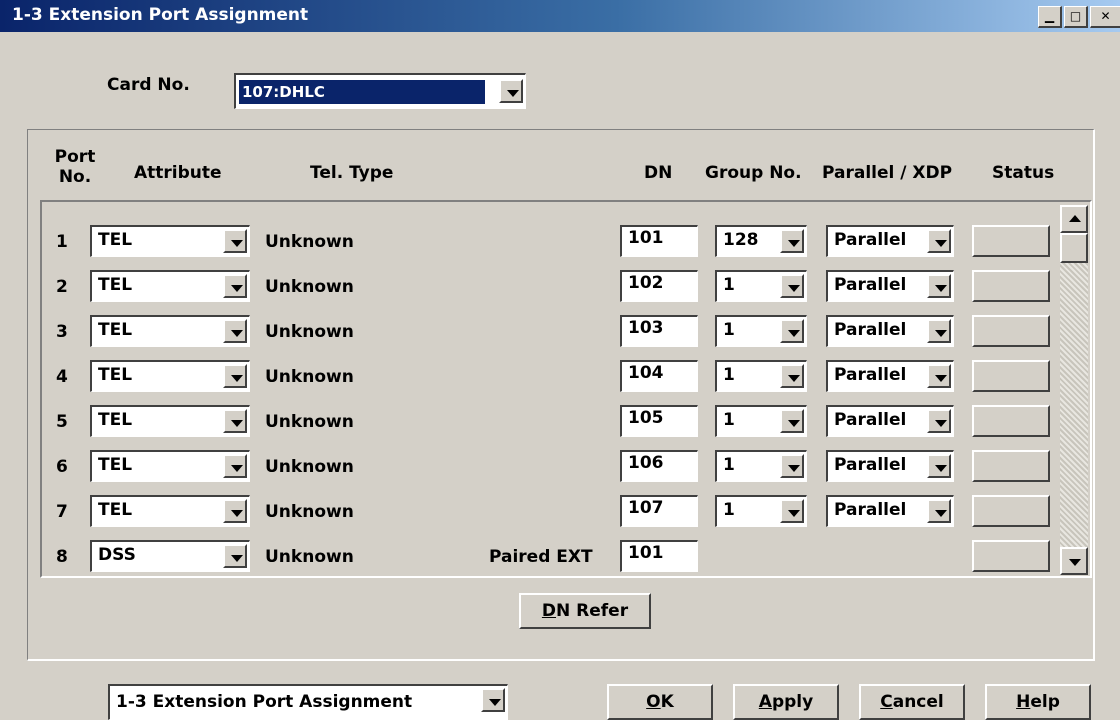  What do you see at coordinates (659, 331) in the screenshot?
I see `dn-input: 103` at bounding box center [659, 331].